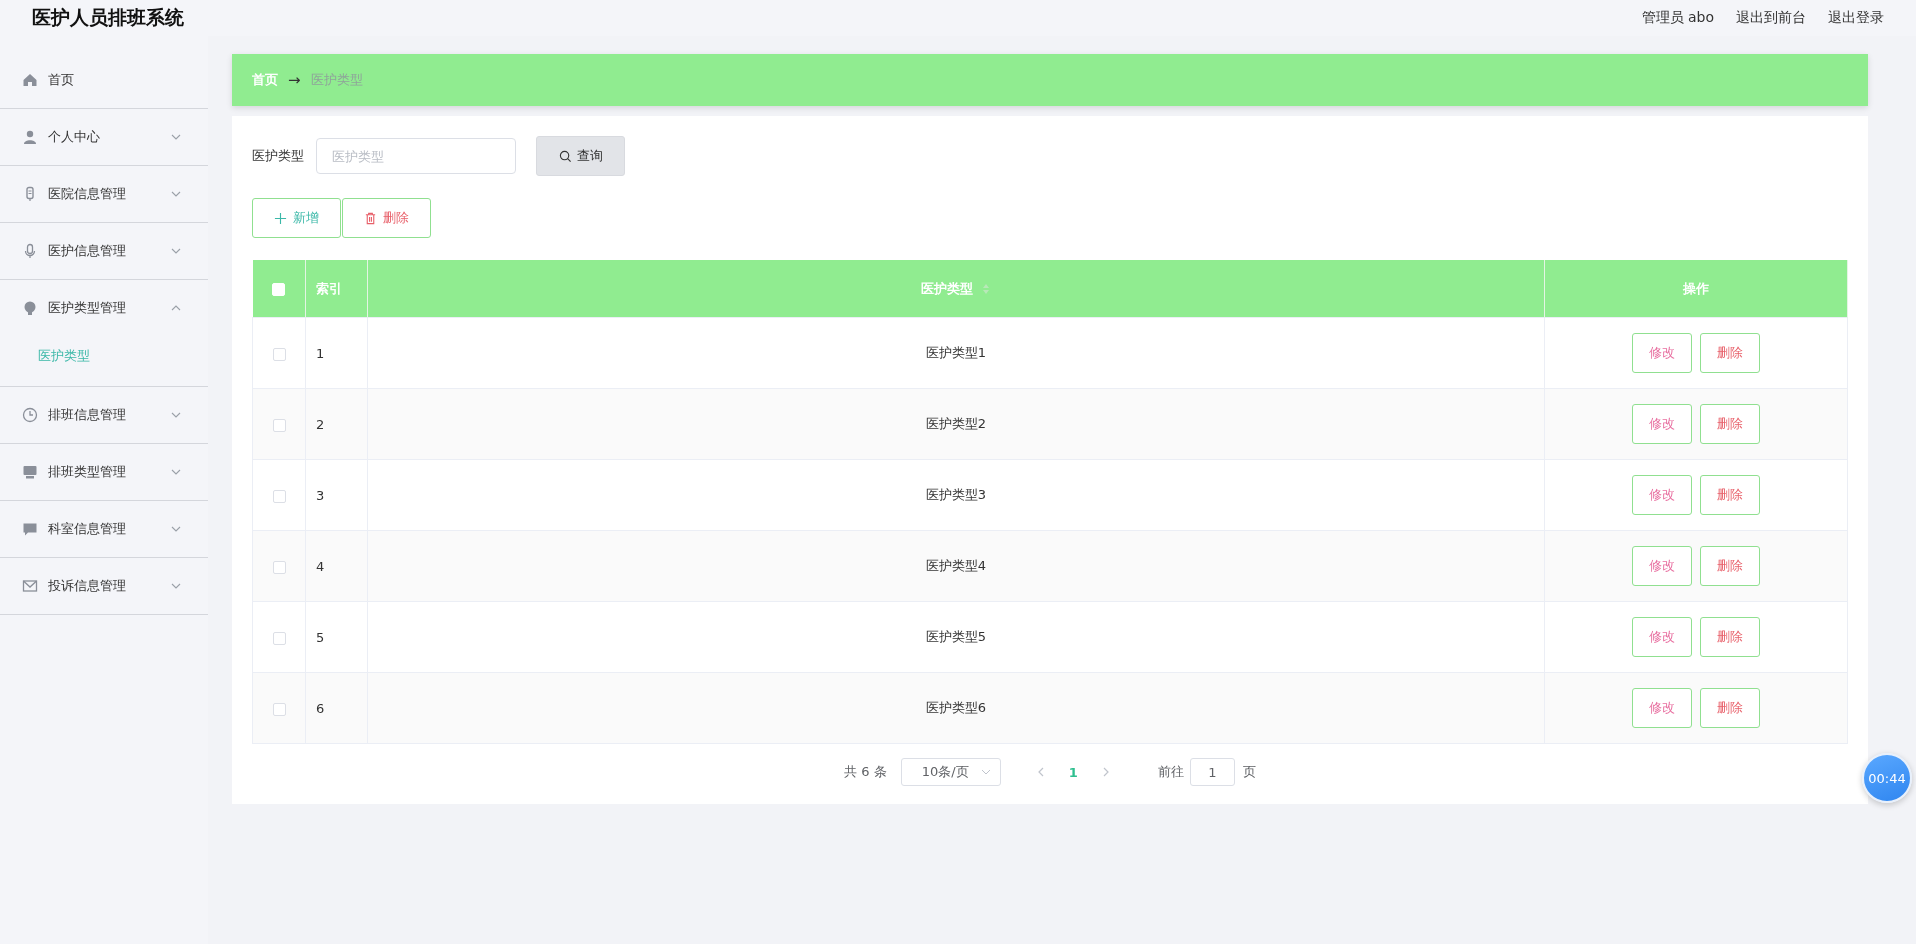  I want to click on bulb-icon, so click(30, 308).